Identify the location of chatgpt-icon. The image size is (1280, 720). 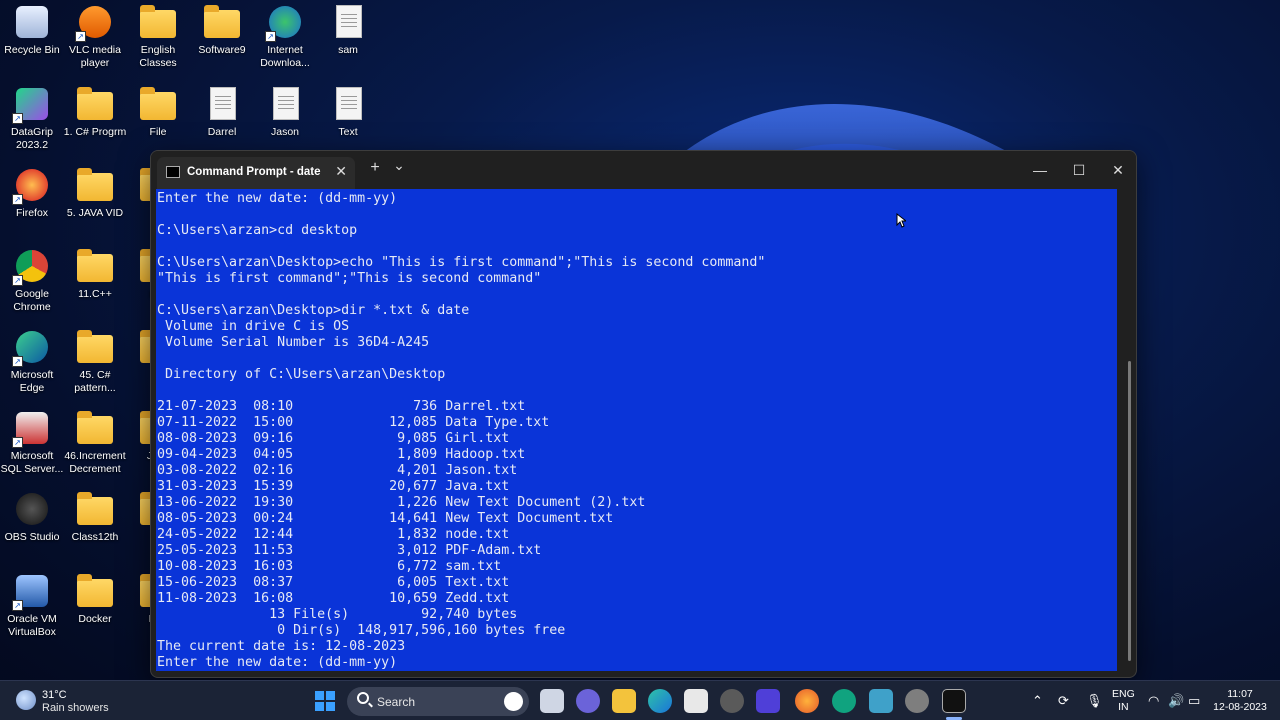
(844, 701).